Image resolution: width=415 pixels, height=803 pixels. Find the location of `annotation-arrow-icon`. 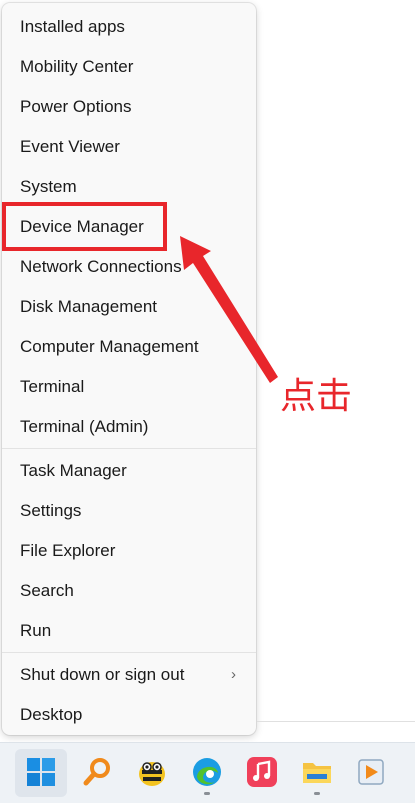

annotation-arrow-icon is located at coordinates (229, 309).